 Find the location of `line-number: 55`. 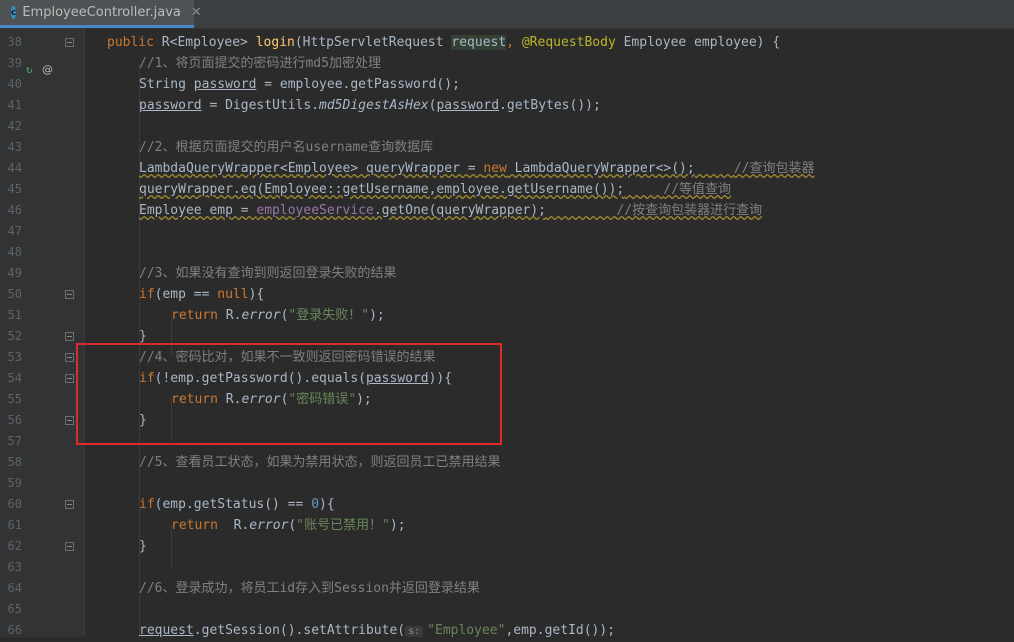

line-number: 55 is located at coordinates (14, 399).